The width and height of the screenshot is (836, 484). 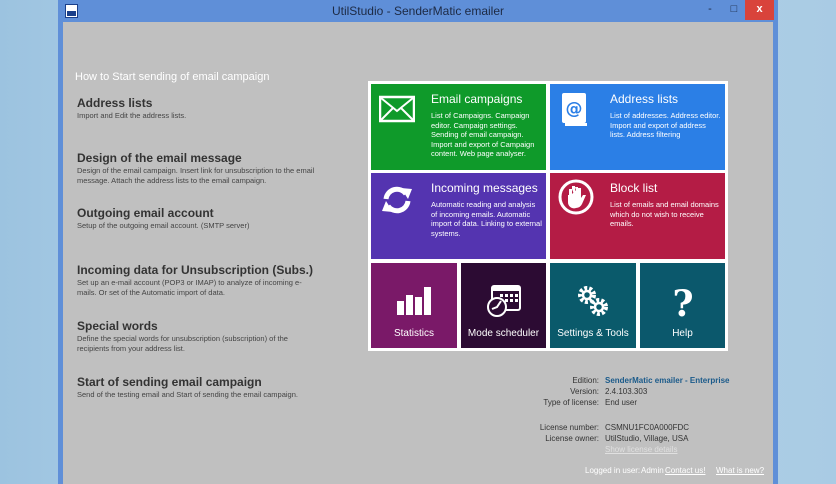 What do you see at coordinates (503, 333) in the screenshot?
I see `tile-label: Mode scheduler` at bounding box center [503, 333].